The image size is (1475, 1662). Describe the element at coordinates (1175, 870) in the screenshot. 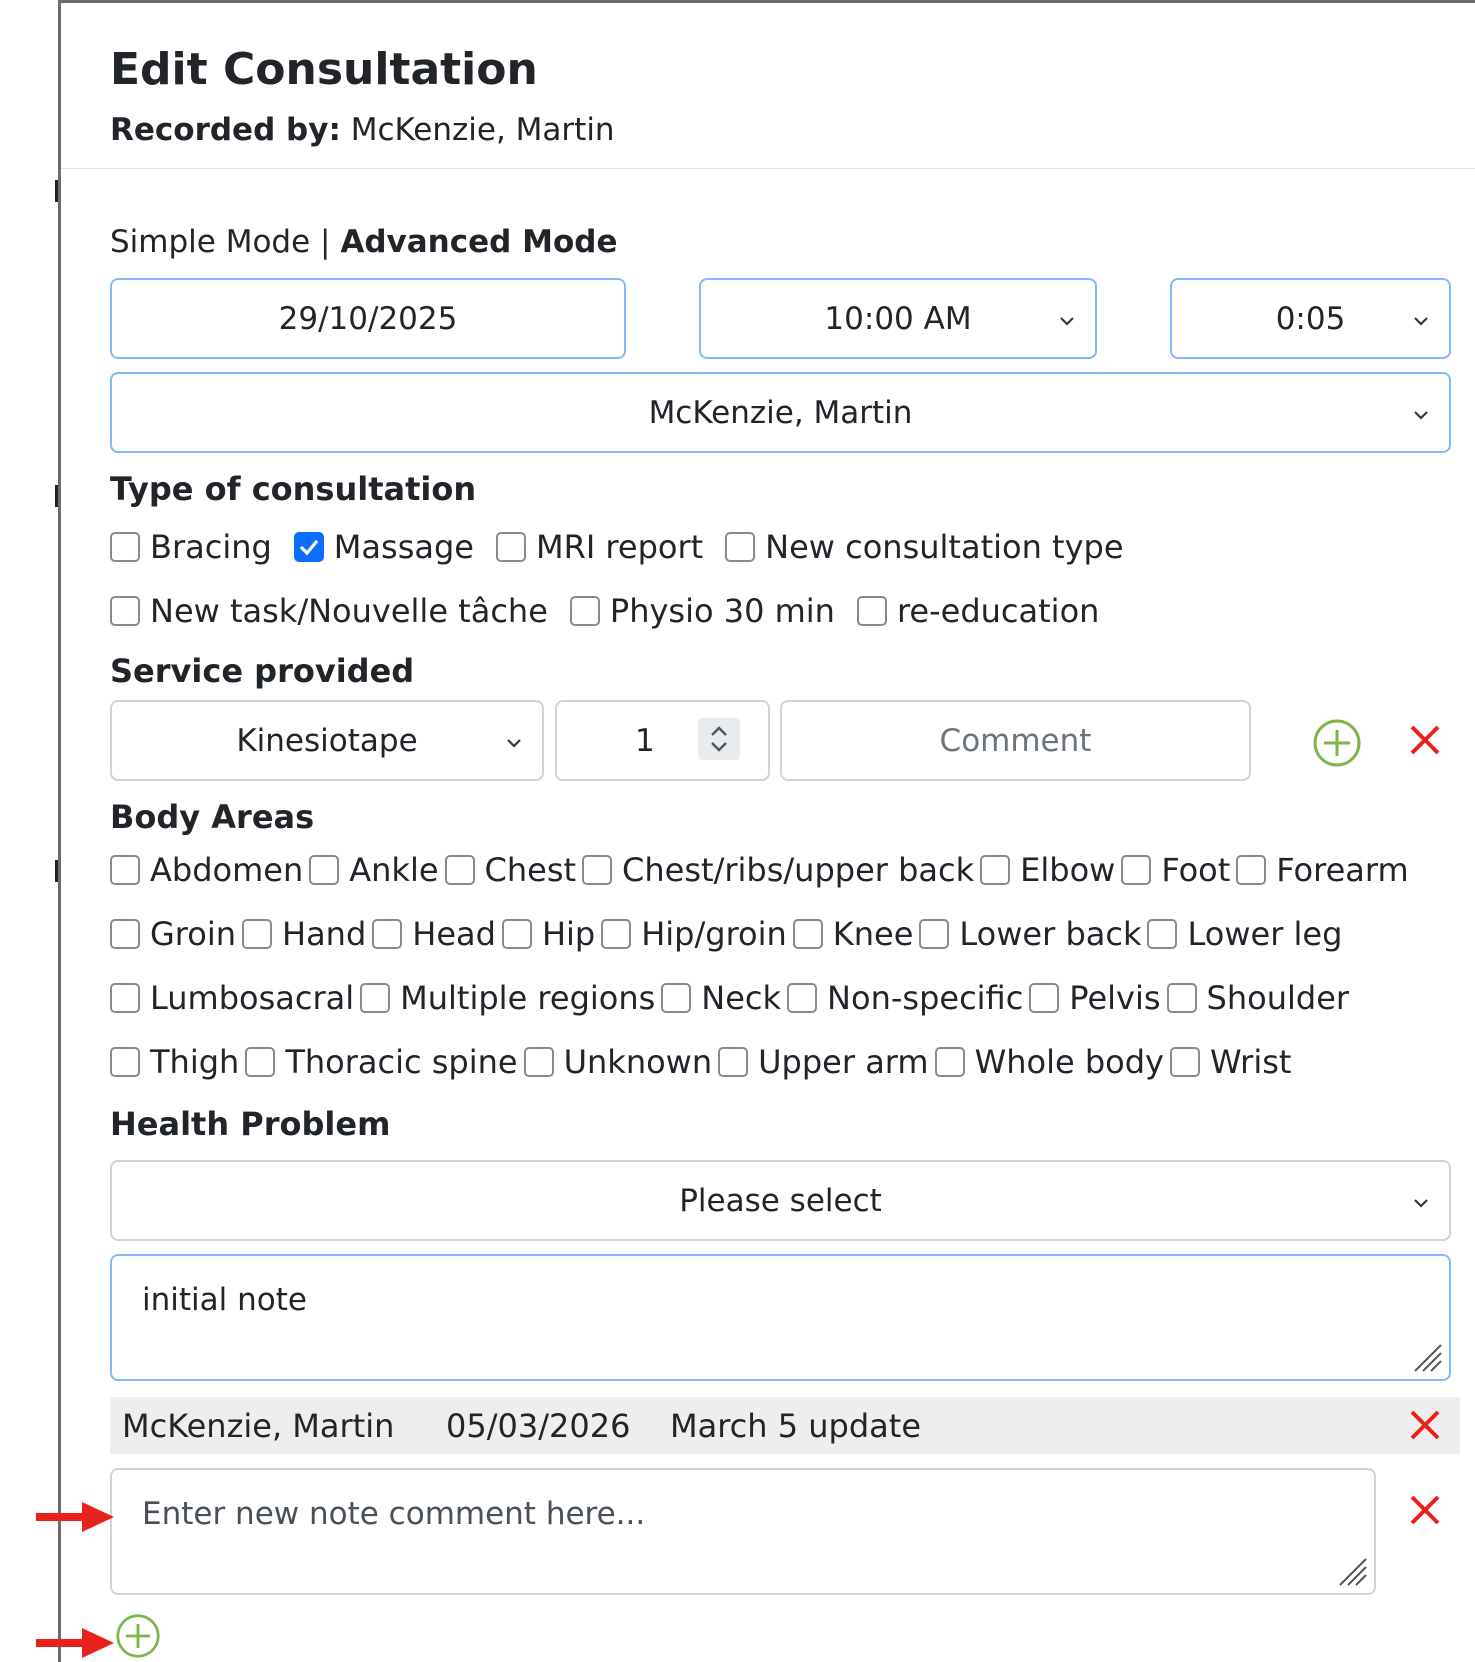

I see `checkbox-foot: Foot` at that location.